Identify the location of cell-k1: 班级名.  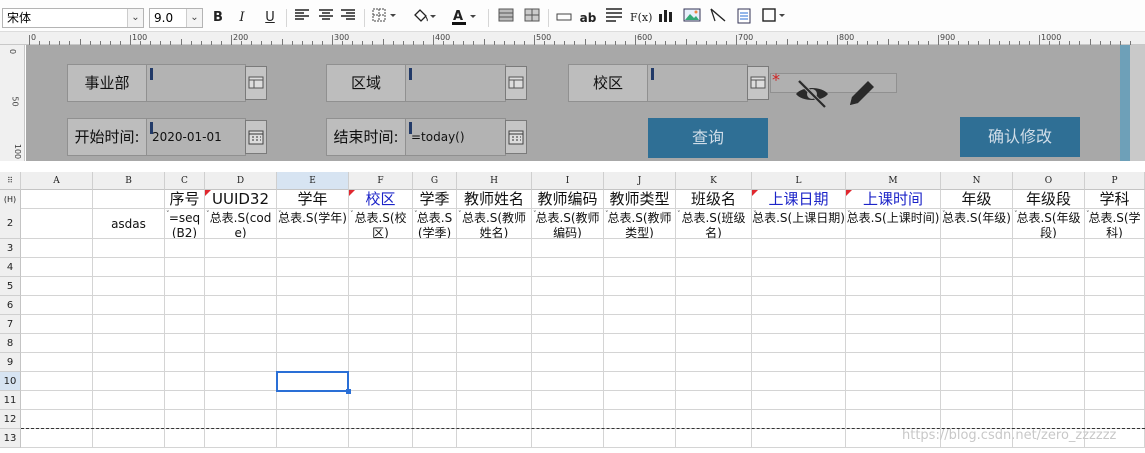
(714, 199).